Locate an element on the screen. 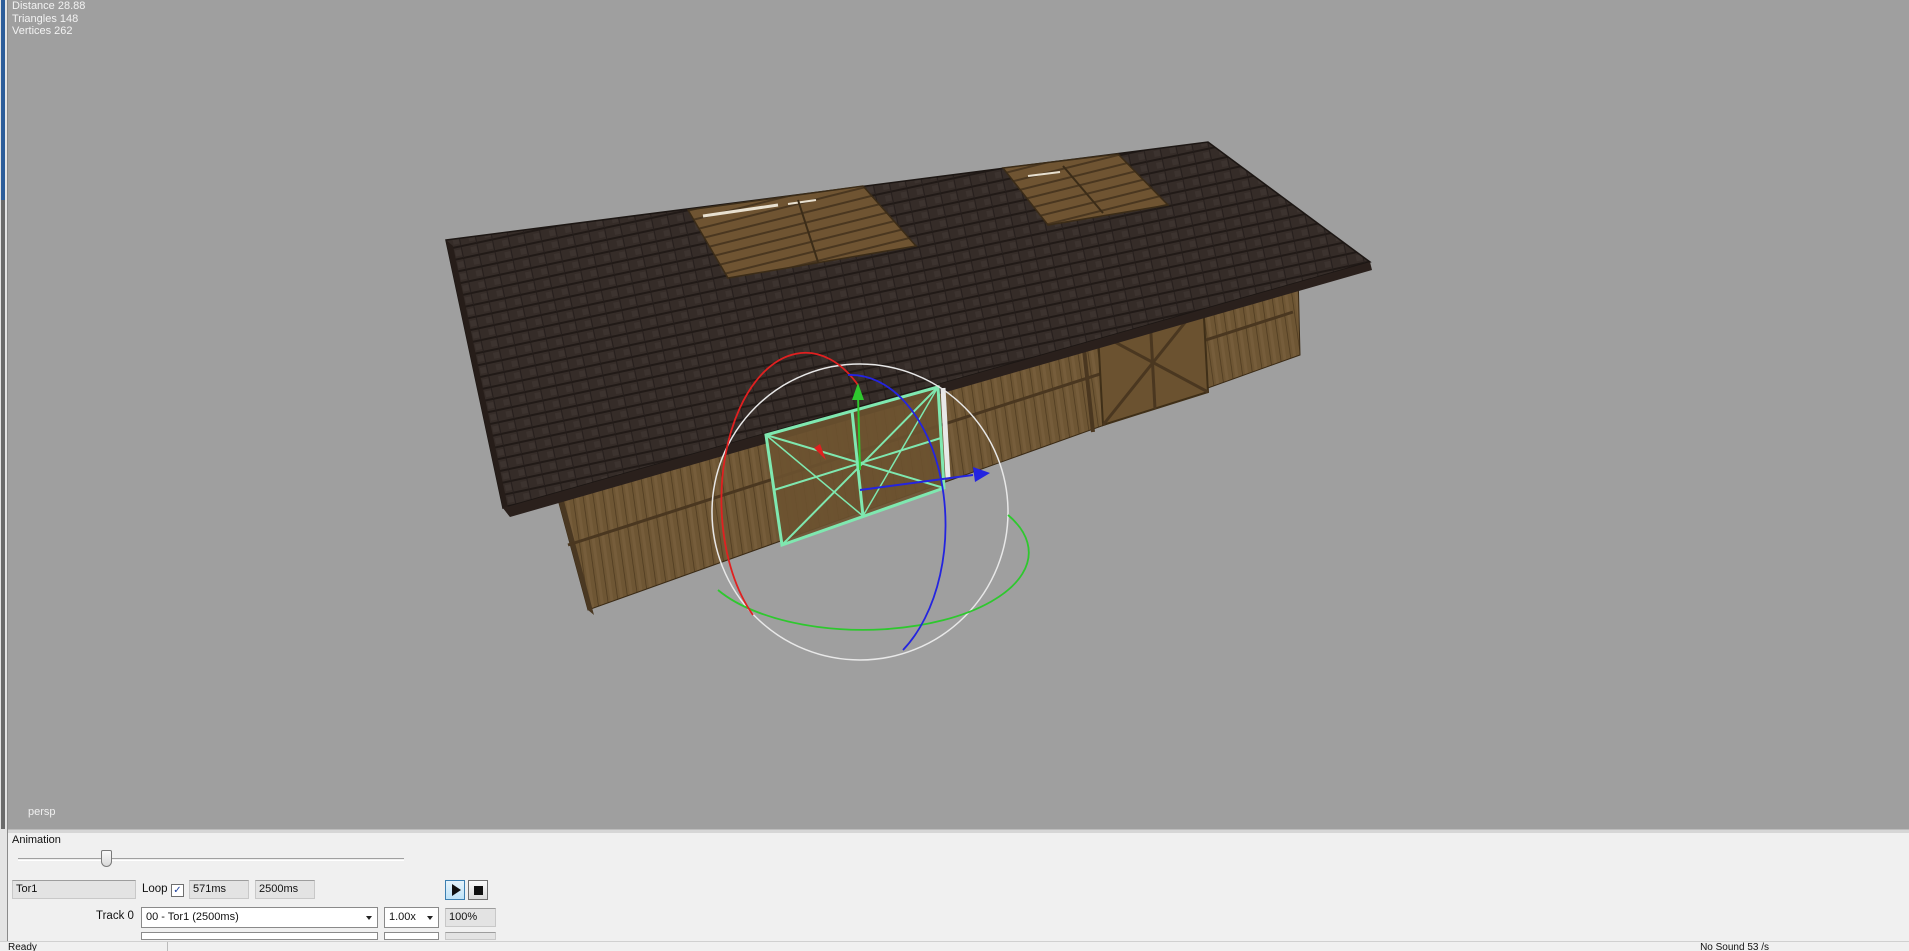  total-time-field: 2500ms is located at coordinates (285, 889).